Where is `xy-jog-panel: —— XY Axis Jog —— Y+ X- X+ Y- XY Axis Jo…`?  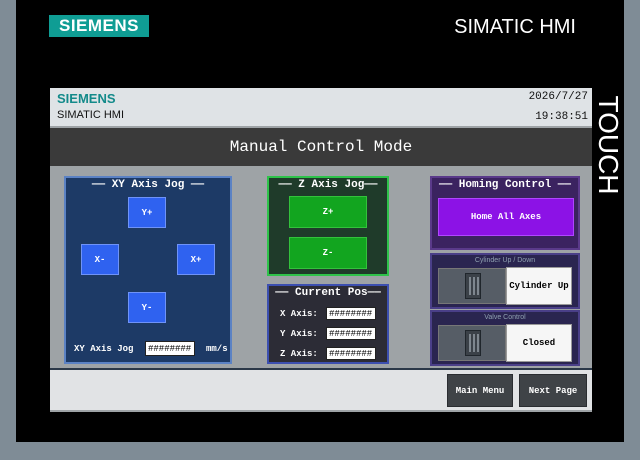
xy-jog-panel: —— XY Axis Jog —— Y+ X- X+ Y- XY Axis Jo… is located at coordinates (148, 270).